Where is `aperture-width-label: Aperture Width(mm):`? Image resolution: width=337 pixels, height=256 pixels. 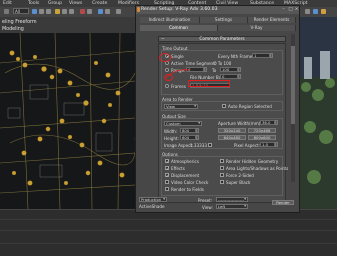 aperture-width-label: Aperture Width(mm): is located at coordinates (240, 123).